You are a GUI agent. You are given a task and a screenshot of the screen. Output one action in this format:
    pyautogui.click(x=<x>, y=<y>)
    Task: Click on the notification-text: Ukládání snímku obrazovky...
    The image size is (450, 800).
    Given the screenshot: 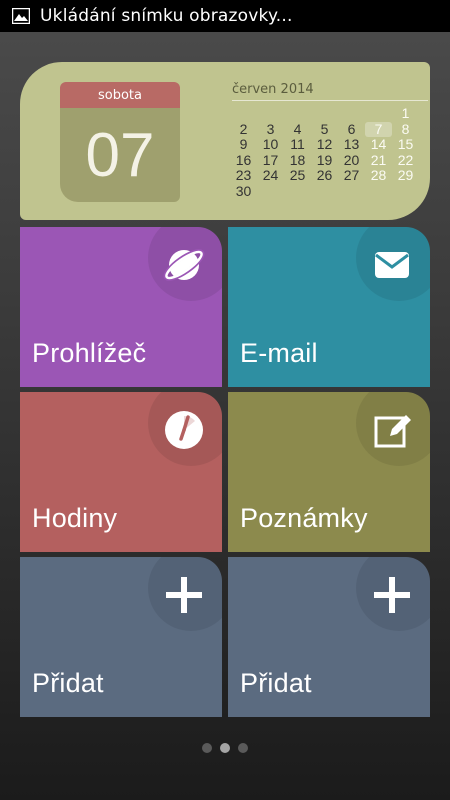 What is the action you would take?
    pyautogui.click(x=166, y=16)
    